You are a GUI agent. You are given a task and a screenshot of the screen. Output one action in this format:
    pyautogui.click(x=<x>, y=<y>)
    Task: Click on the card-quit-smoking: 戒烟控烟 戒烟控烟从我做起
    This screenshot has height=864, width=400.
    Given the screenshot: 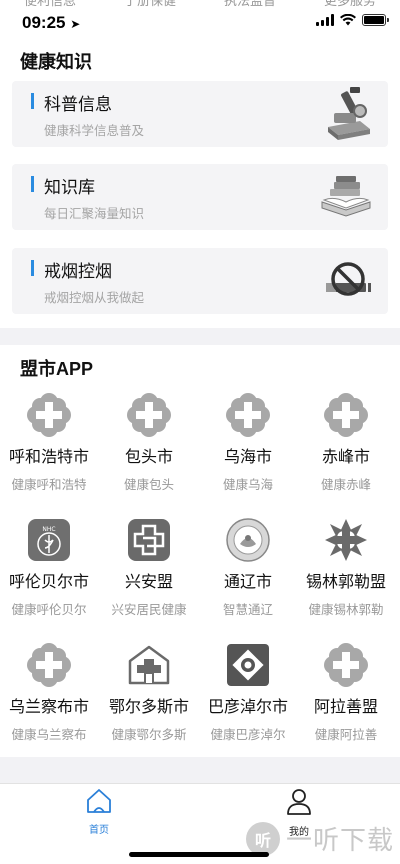 What is the action you would take?
    pyautogui.click(x=200, y=281)
    